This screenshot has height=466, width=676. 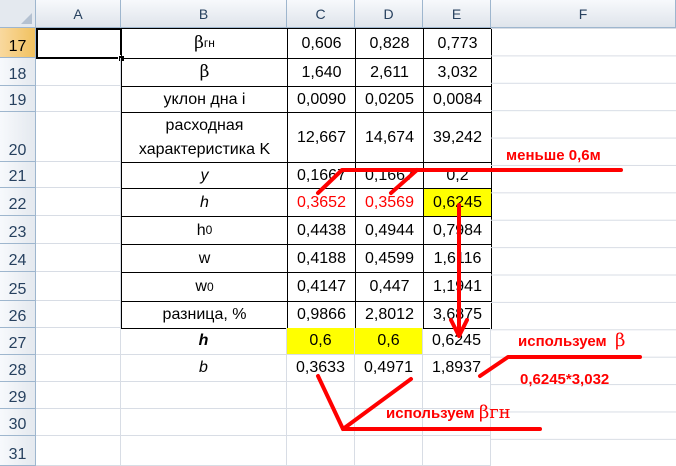 What do you see at coordinates (457, 99) in the screenshot?
I see `cell-e19: 0,0084` at bounding box center [457, 99].